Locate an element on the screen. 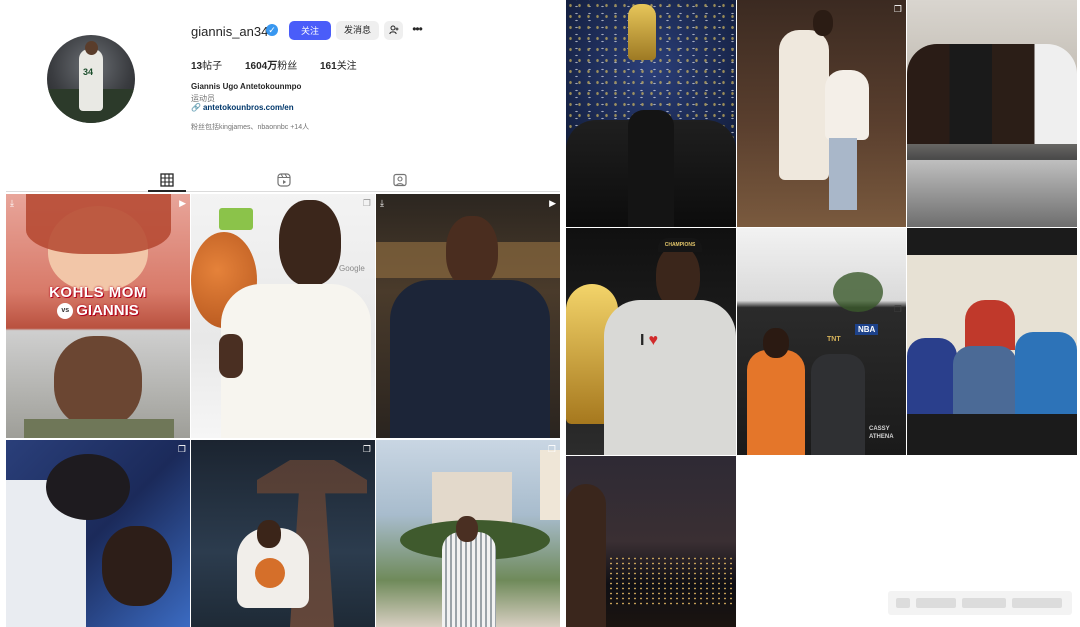 Image resolution: width=1080 pixels, height=627 pixels. followers-label: 粉丝 is located at coordinates (287, 66).